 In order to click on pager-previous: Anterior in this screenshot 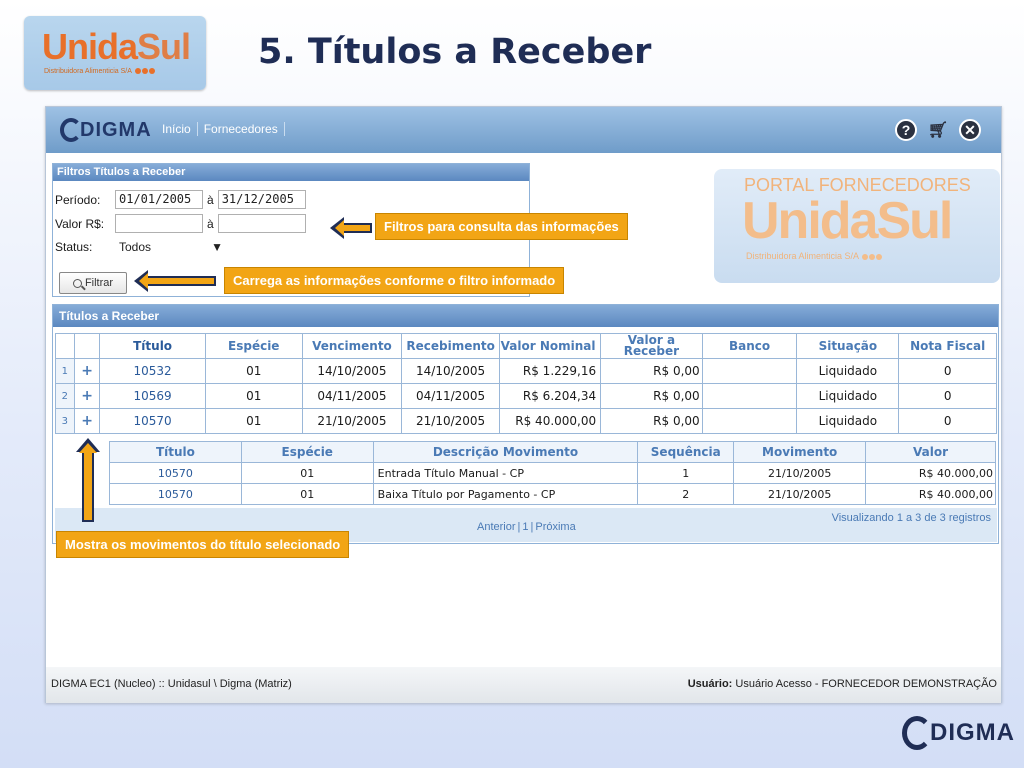, I will do `click(496, 527)`.